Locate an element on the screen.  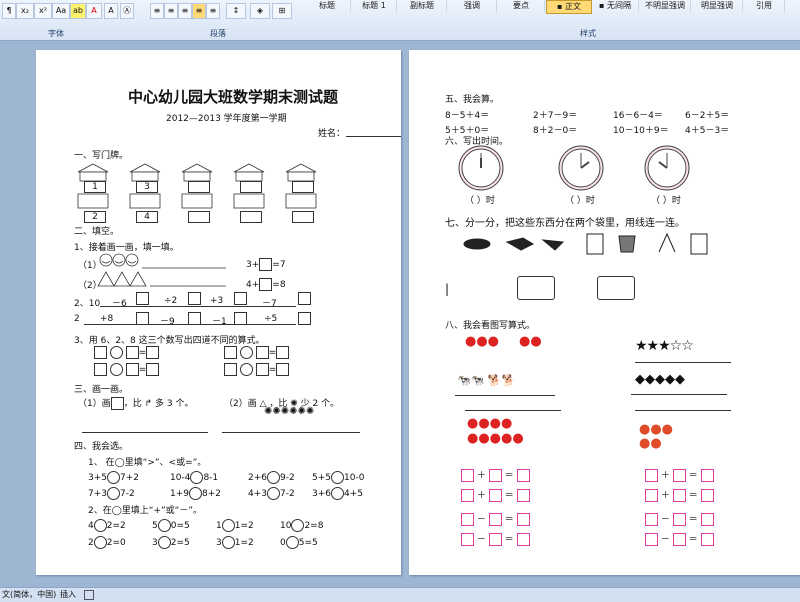
status-bar: 文(简体，中国) 插入 is located at coordinates (400, 594).